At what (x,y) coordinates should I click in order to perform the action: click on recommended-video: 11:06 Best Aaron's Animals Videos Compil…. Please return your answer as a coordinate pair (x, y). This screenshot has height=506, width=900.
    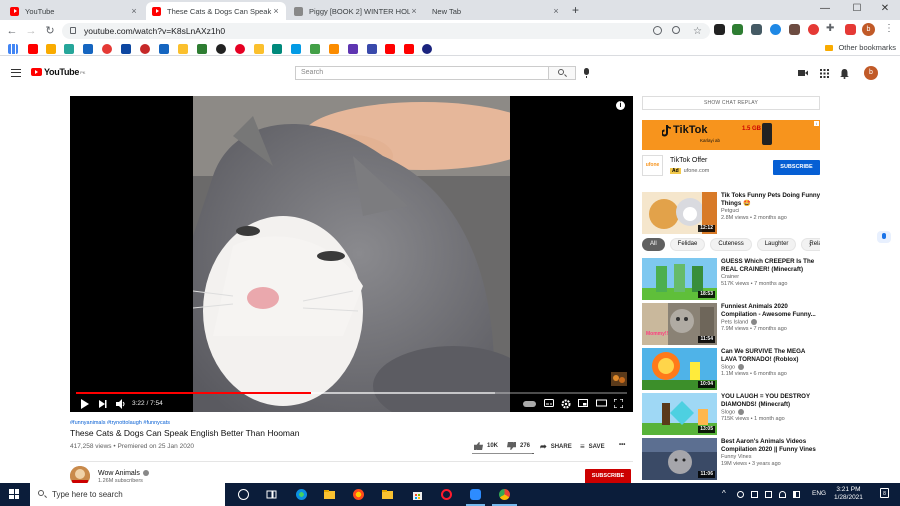
    Looking at the image, I should click on (732, 459).